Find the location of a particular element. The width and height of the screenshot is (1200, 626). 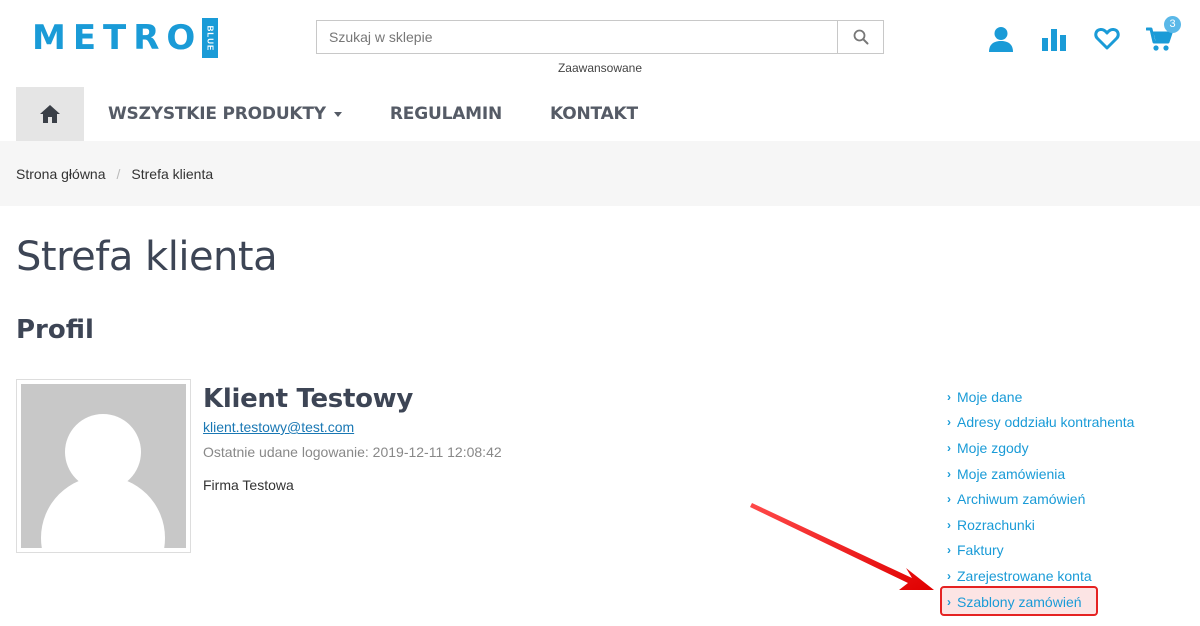

page-title: Strefa klienta is located at coordinates (147, 257).